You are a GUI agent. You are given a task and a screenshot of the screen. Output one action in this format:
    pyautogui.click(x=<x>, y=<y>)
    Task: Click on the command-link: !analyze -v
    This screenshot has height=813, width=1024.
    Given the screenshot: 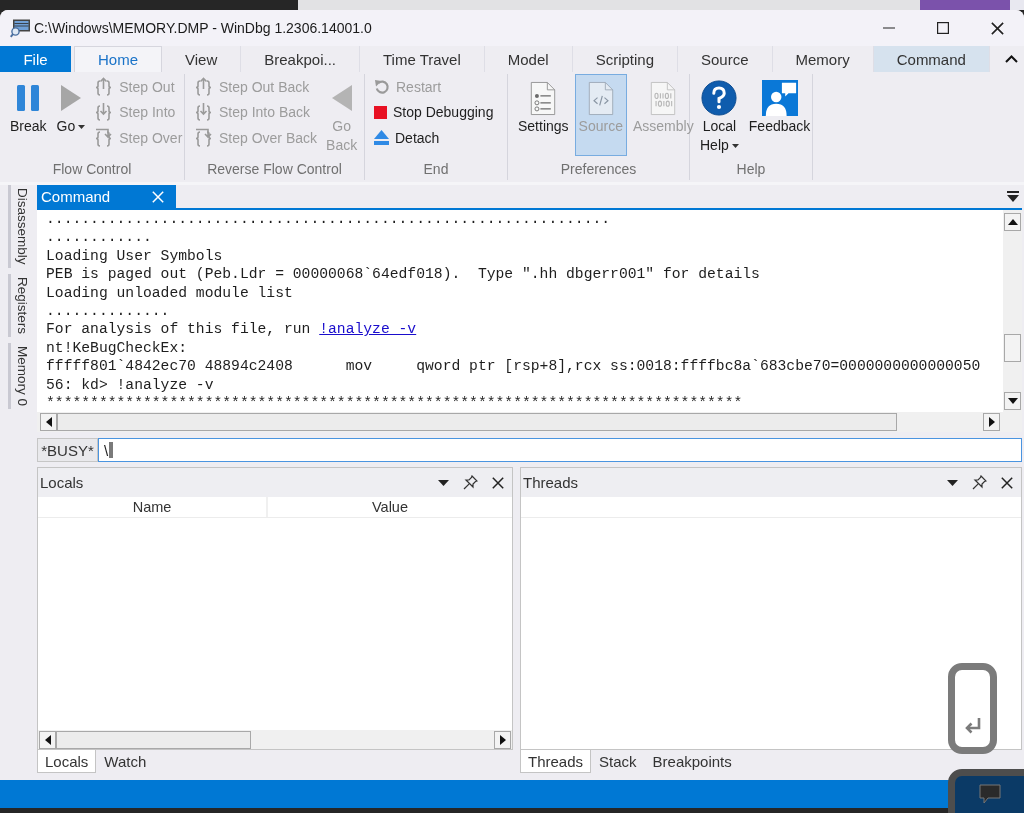 What is the action you would take?
    pyautogui.click(x=368, y=329)
    